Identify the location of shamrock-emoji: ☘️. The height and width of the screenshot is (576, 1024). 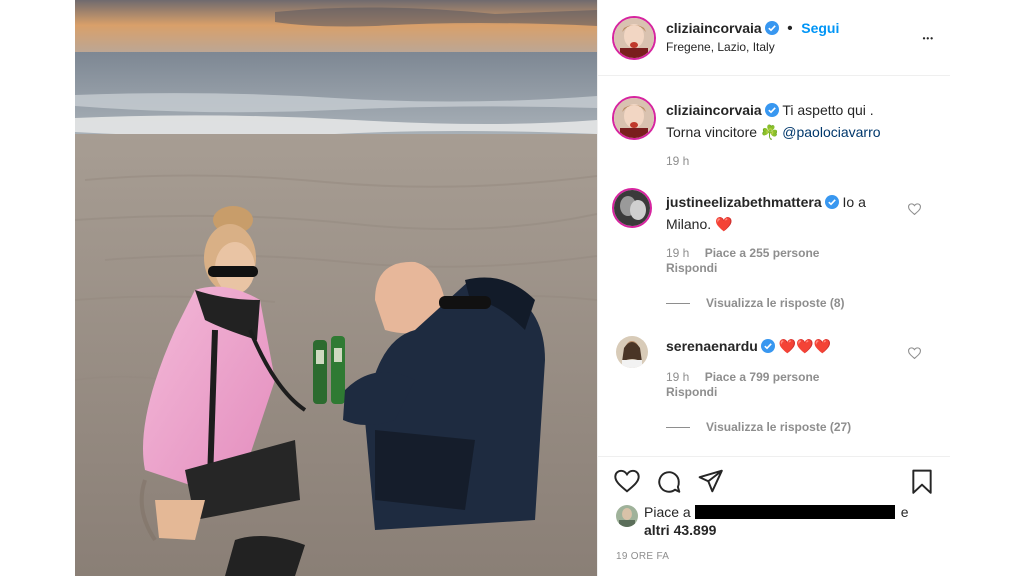
(769, 132).